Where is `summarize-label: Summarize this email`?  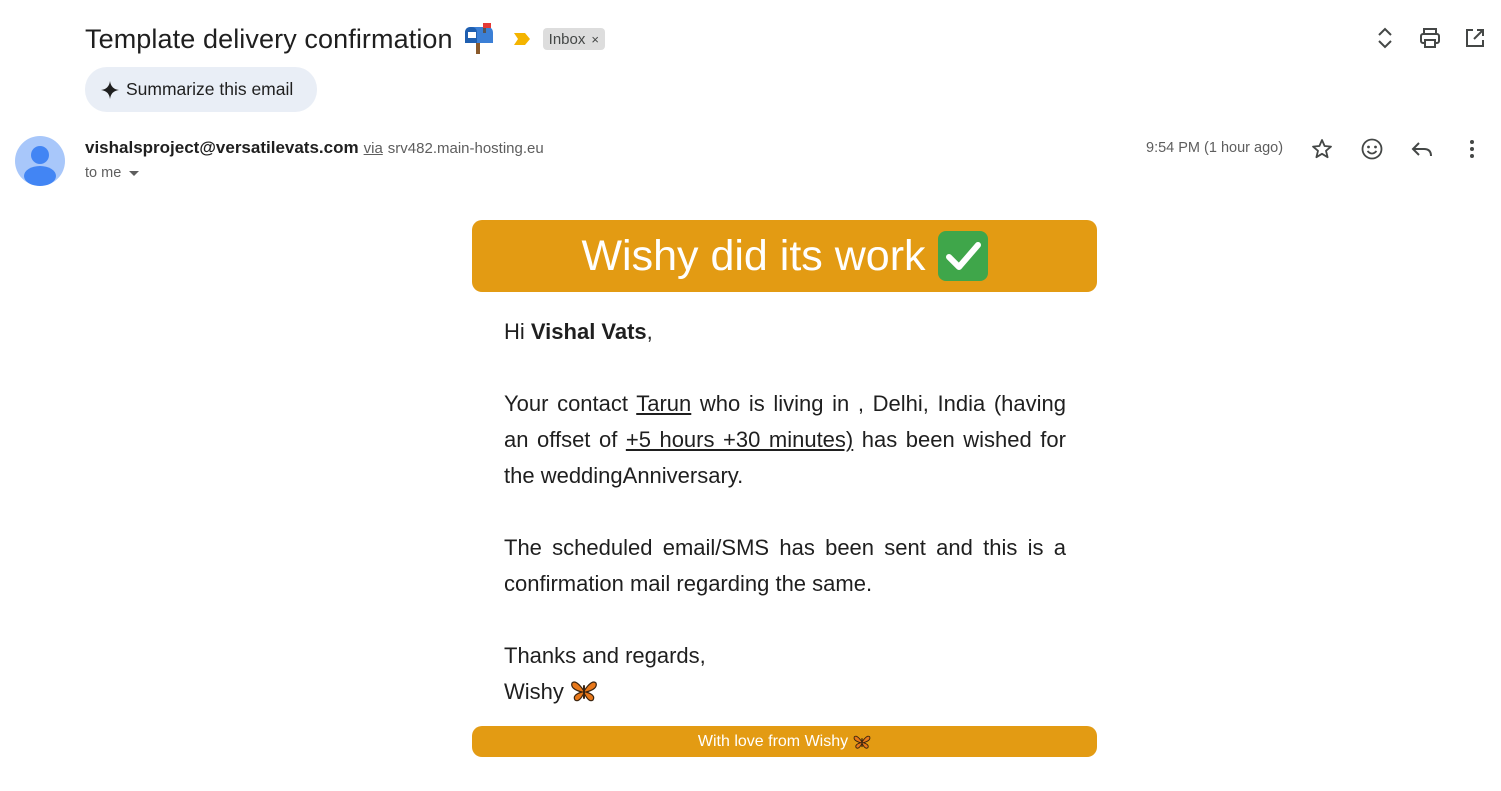
summarize-label: Summarize this email is located at coordinates (210, 89).